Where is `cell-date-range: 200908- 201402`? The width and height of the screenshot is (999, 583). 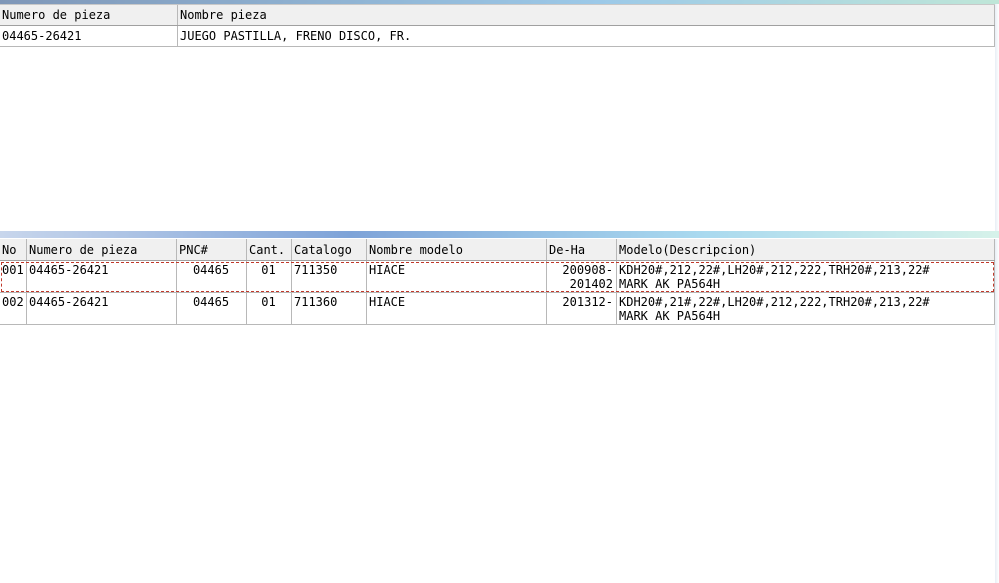
cell-date-range: 200908- 201402 is located at coordinates (582, 276).